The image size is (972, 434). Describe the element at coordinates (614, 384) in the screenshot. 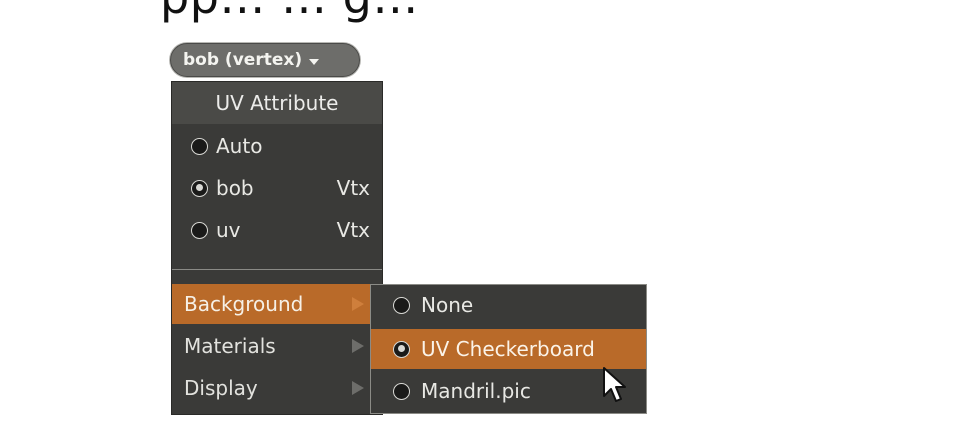

I see `arrow-cursor-icon` at that location.